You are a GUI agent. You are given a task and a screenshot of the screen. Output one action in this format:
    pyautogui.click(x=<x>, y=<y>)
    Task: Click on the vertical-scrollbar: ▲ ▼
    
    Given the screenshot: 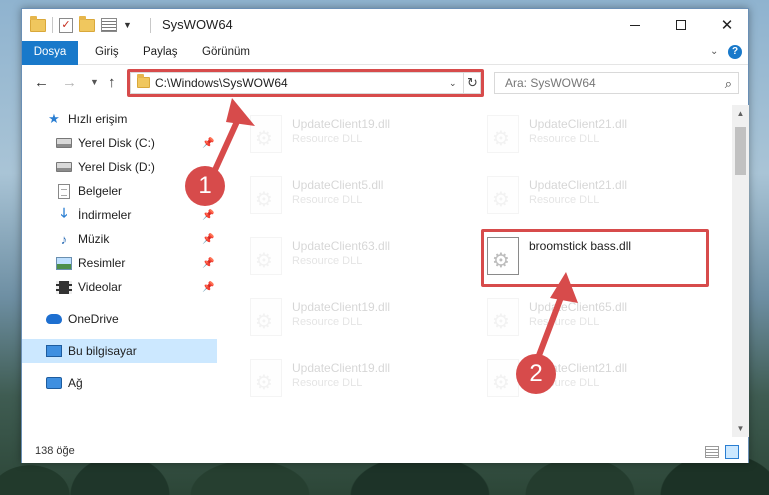 What is the action you would take?
    pyautogui.click(x=740, y=271)
    